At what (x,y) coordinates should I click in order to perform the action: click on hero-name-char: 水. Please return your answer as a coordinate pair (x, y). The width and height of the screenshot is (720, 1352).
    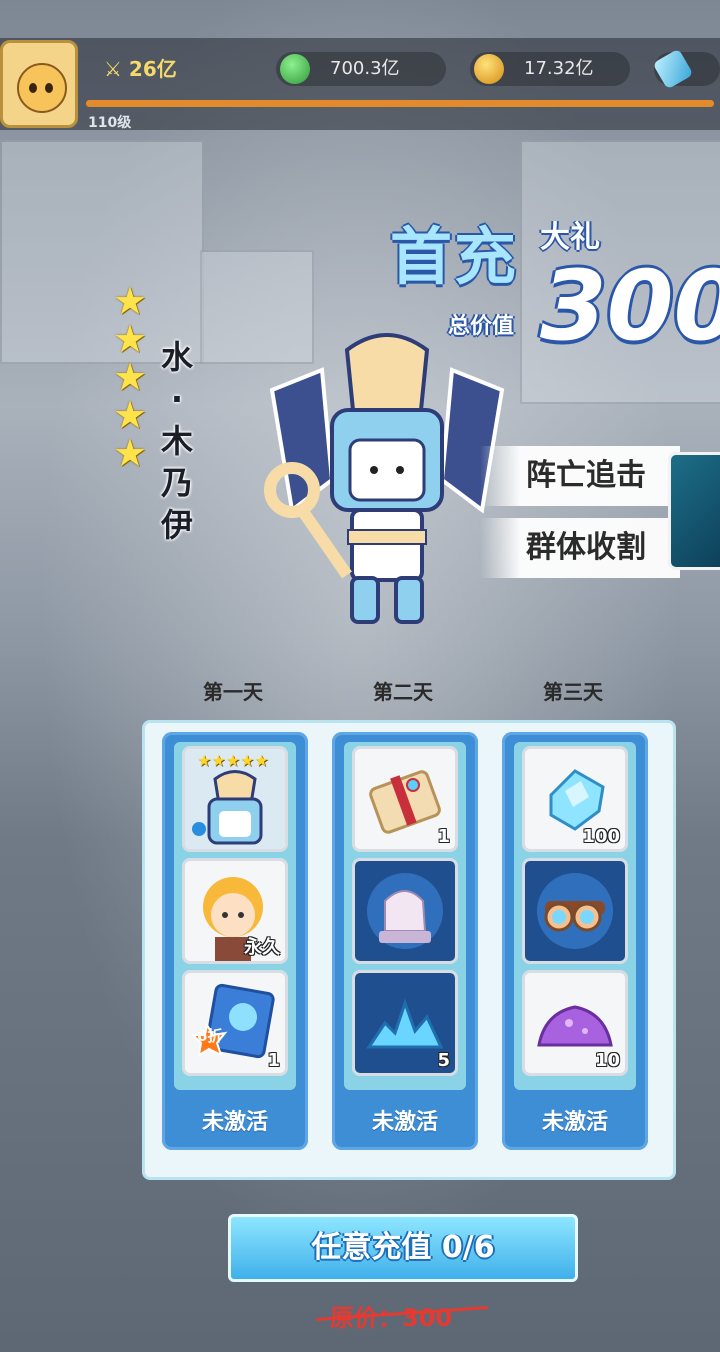
    Looking at the image, I should click on (176, 357).